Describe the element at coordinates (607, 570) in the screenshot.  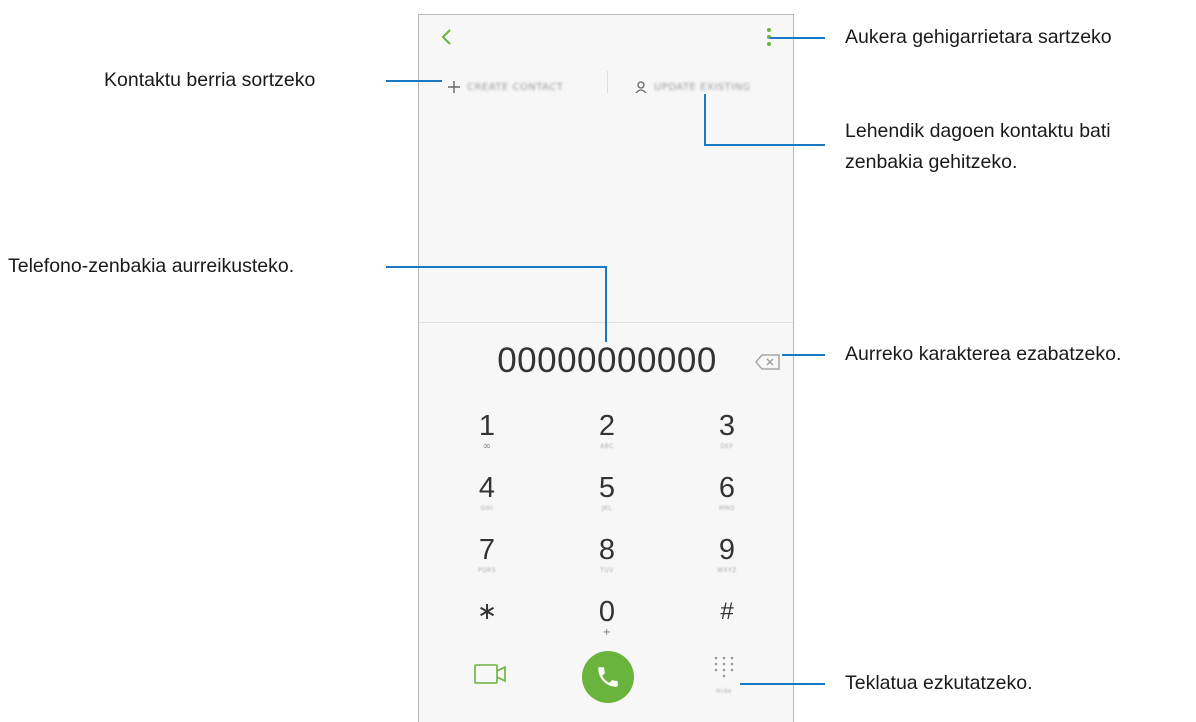
I see `key-letters: TUV` at that location.